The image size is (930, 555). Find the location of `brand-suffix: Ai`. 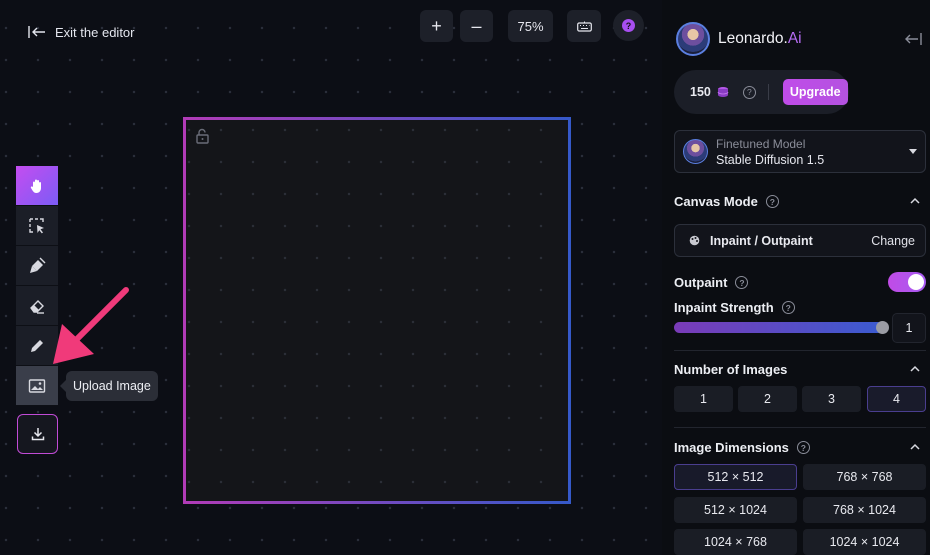

brand-suffix: Ai is located at coordinates (794, 38).